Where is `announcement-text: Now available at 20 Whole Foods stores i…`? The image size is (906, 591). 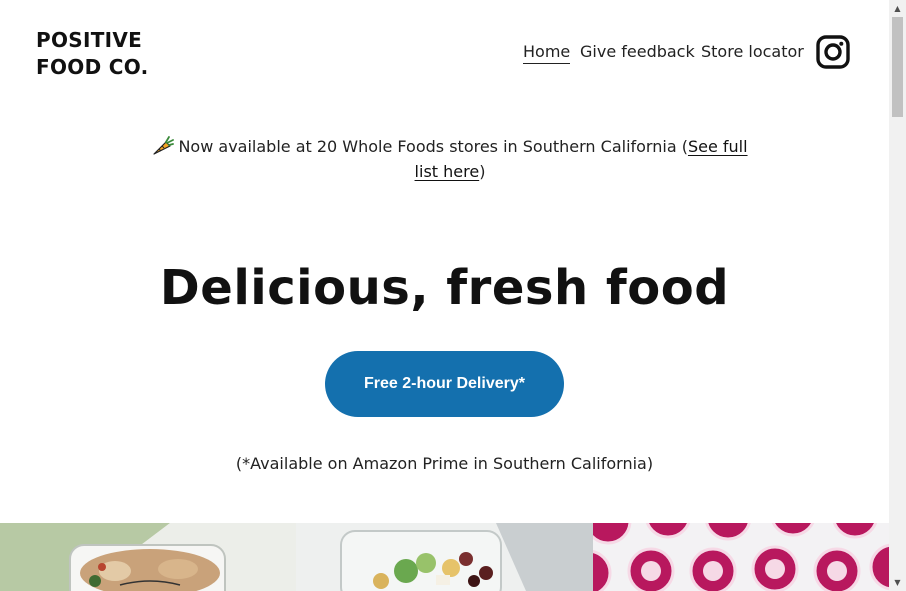 announcement-text: Now available at 20 Whole Foods stores i… is located at coordinates (433, 146).